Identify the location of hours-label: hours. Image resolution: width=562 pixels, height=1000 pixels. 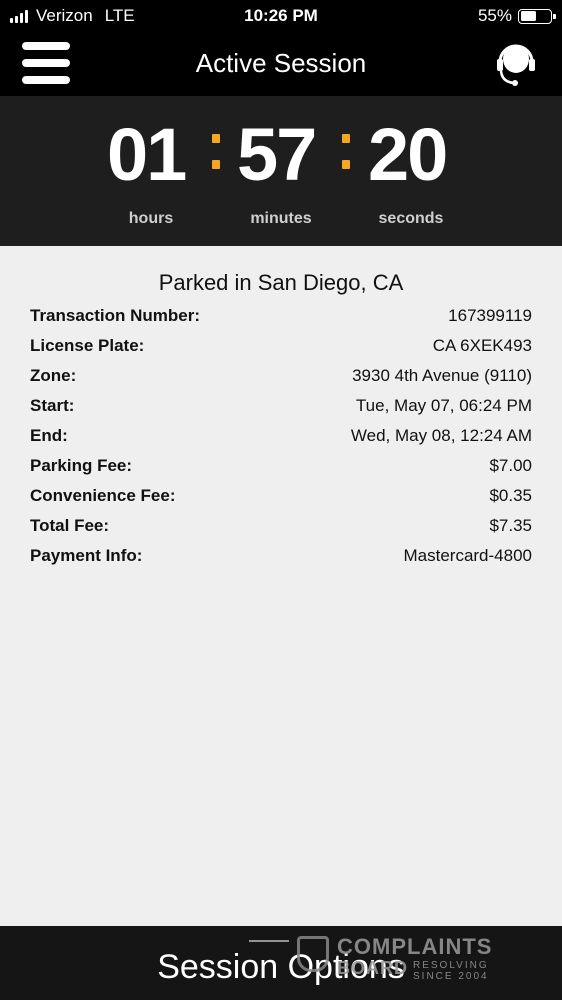
(151, 218).